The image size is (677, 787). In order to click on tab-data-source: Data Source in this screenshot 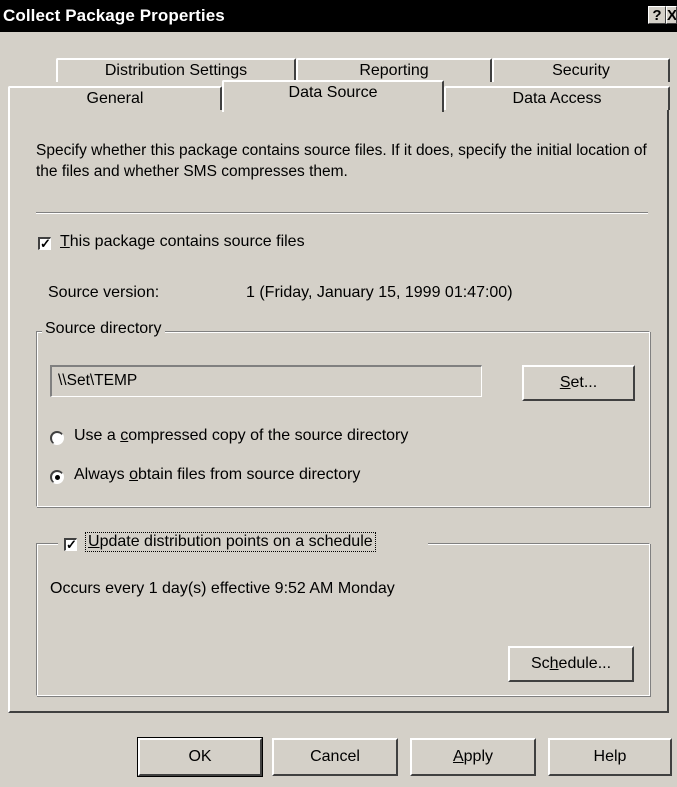, I will do `click(333, 96)`.